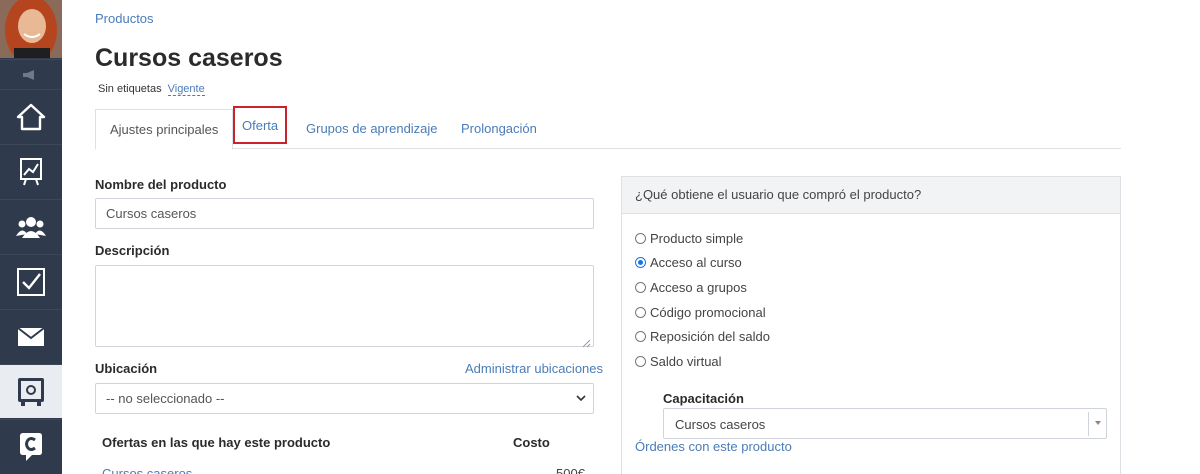 Image resolution: width=1200 pixels, height=474 pixels. I want to click on sidebar-item-home, so click(31, 116).